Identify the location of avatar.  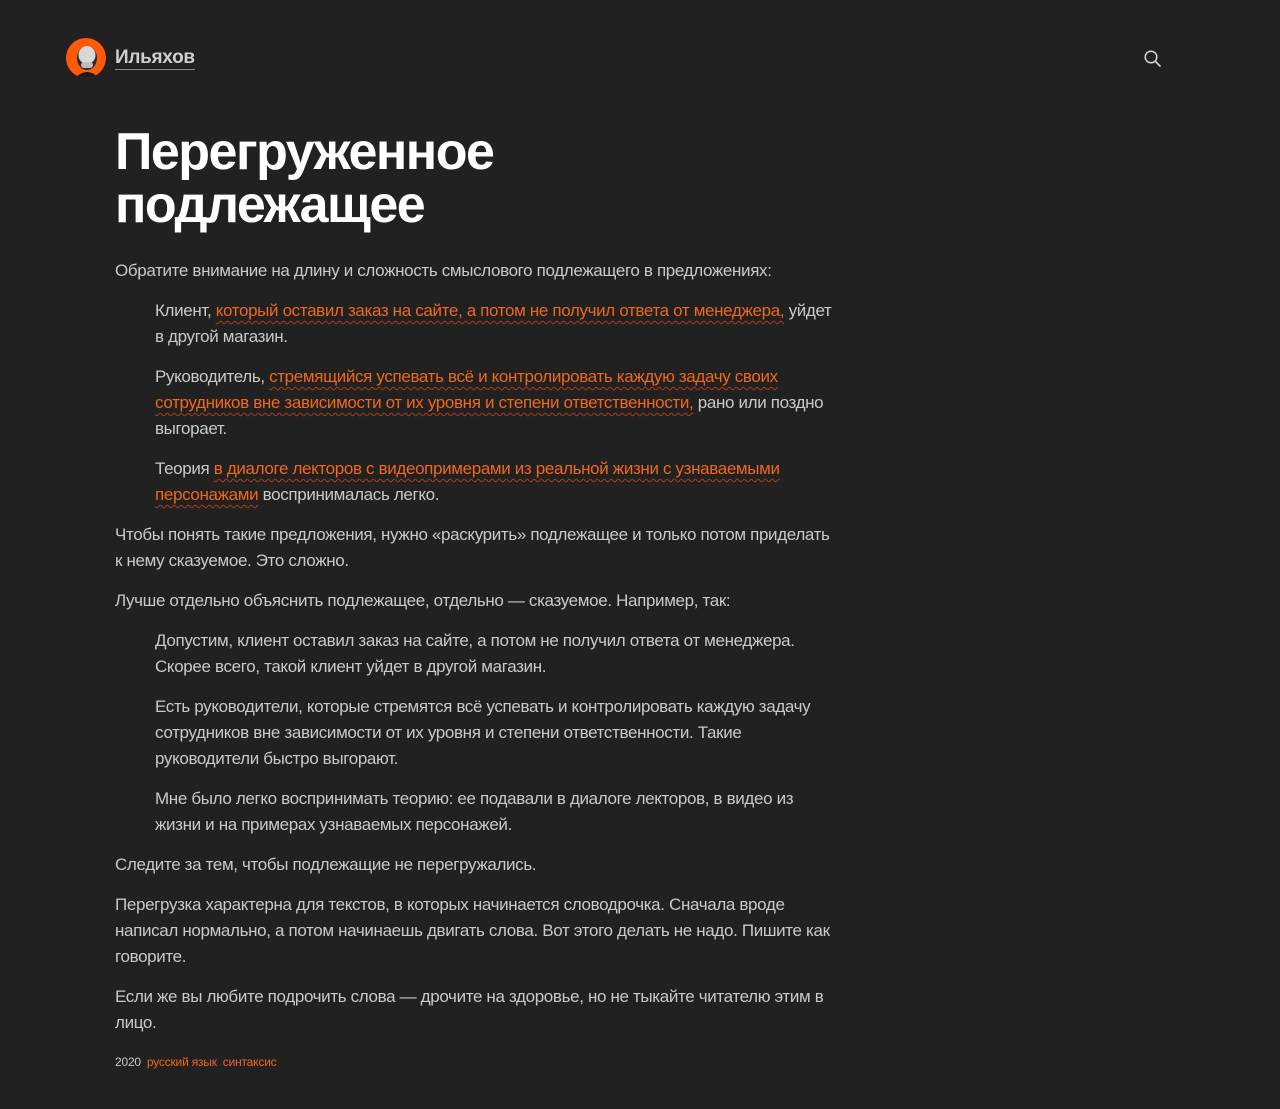
(86, 58).